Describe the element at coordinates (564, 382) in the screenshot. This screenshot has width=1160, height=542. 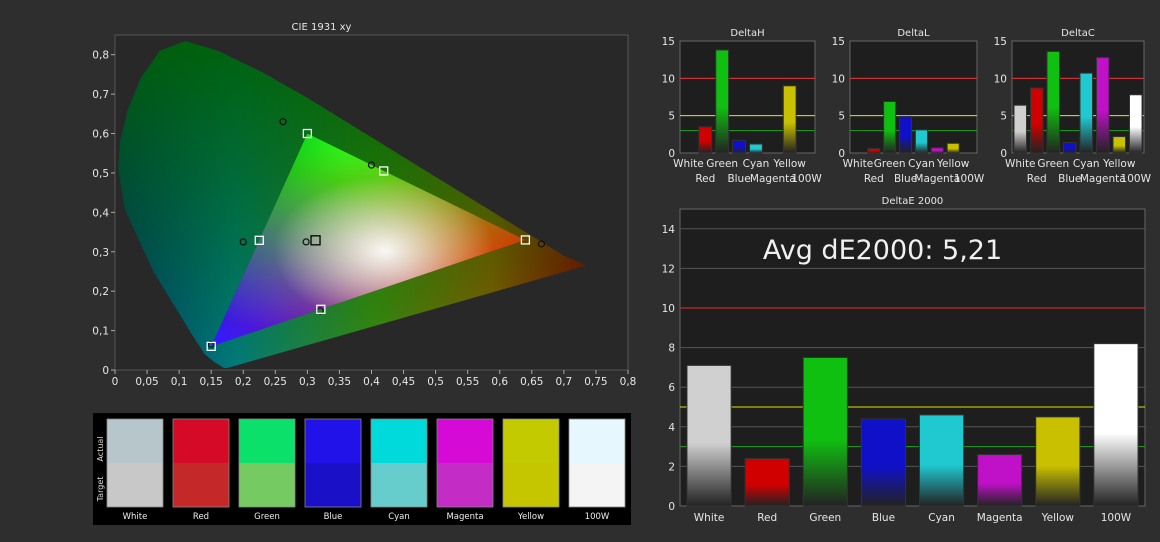
I see `cie-x-tick-label: 0,7` at that location.